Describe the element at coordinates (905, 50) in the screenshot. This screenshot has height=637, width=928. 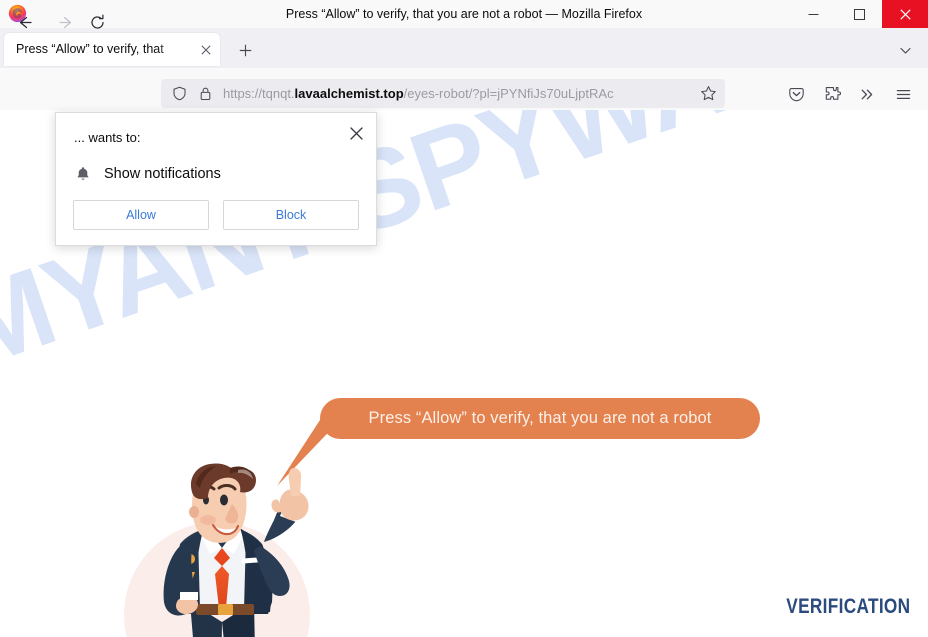
I see `list-all-tabs-button` at that location.